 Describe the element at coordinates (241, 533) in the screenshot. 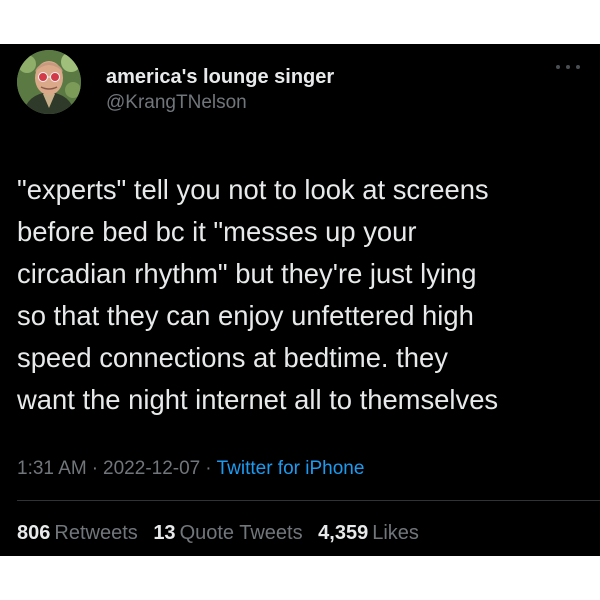

I see `quote-tweets-label: Quote Tweets` at that location.